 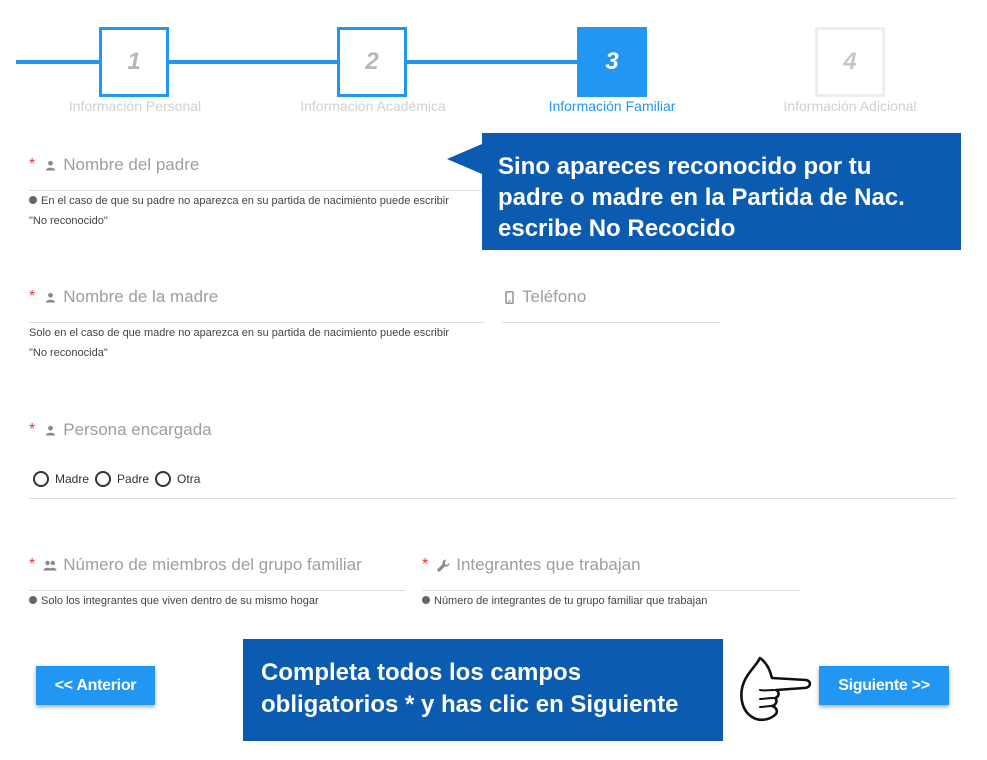 I want to click on step-3-box: 3, so click(x=612, y=62).